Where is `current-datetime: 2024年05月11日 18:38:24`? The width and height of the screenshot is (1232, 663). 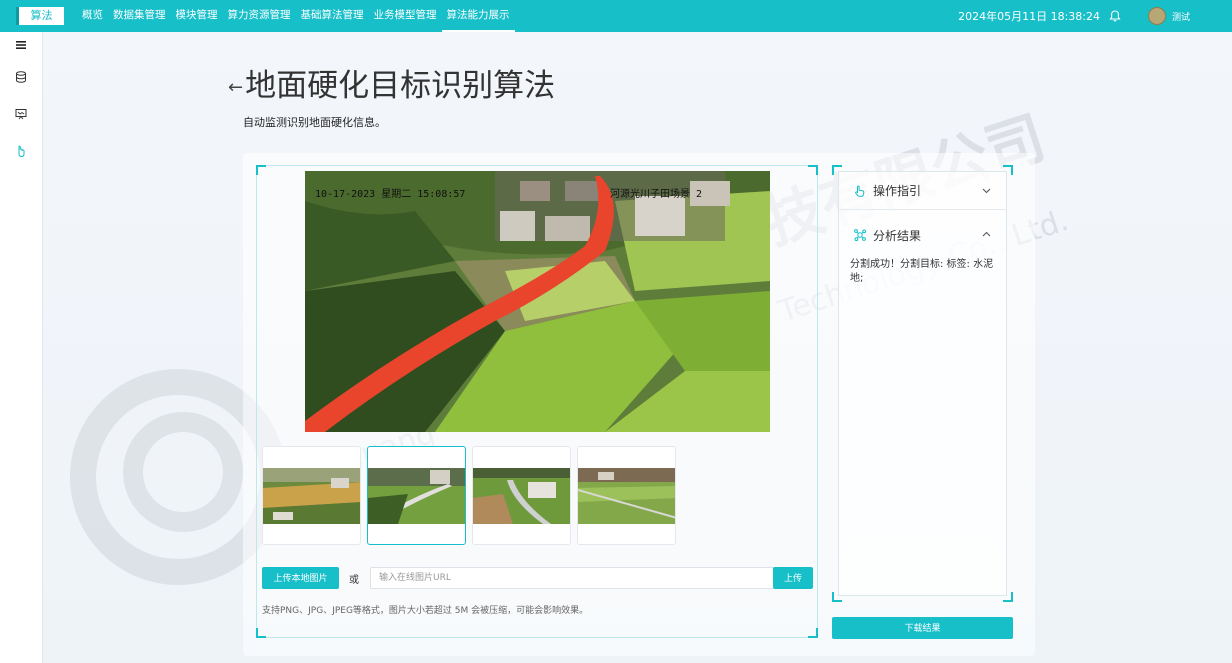
current-datetime: 2024年05月11日 18:38:24 is located at coordinates (1029, 16).